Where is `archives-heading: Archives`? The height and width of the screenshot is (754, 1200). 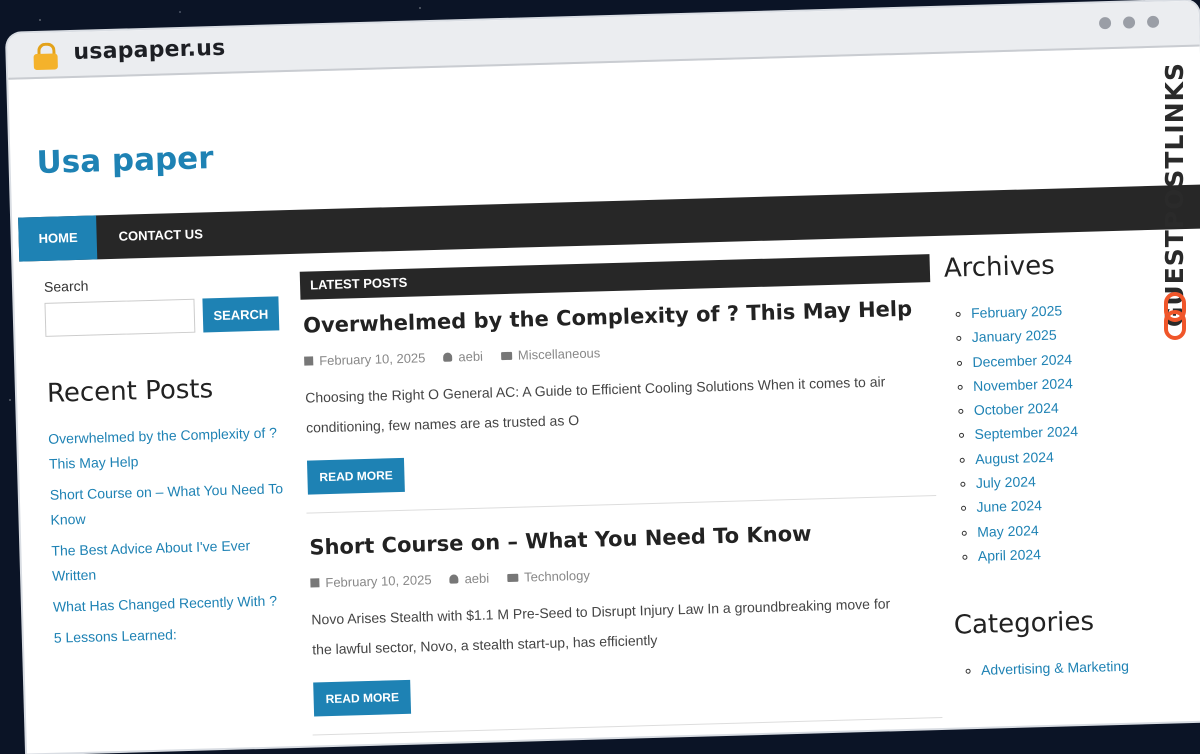 archives-heading: Archives is located at coordinates (999, 267).